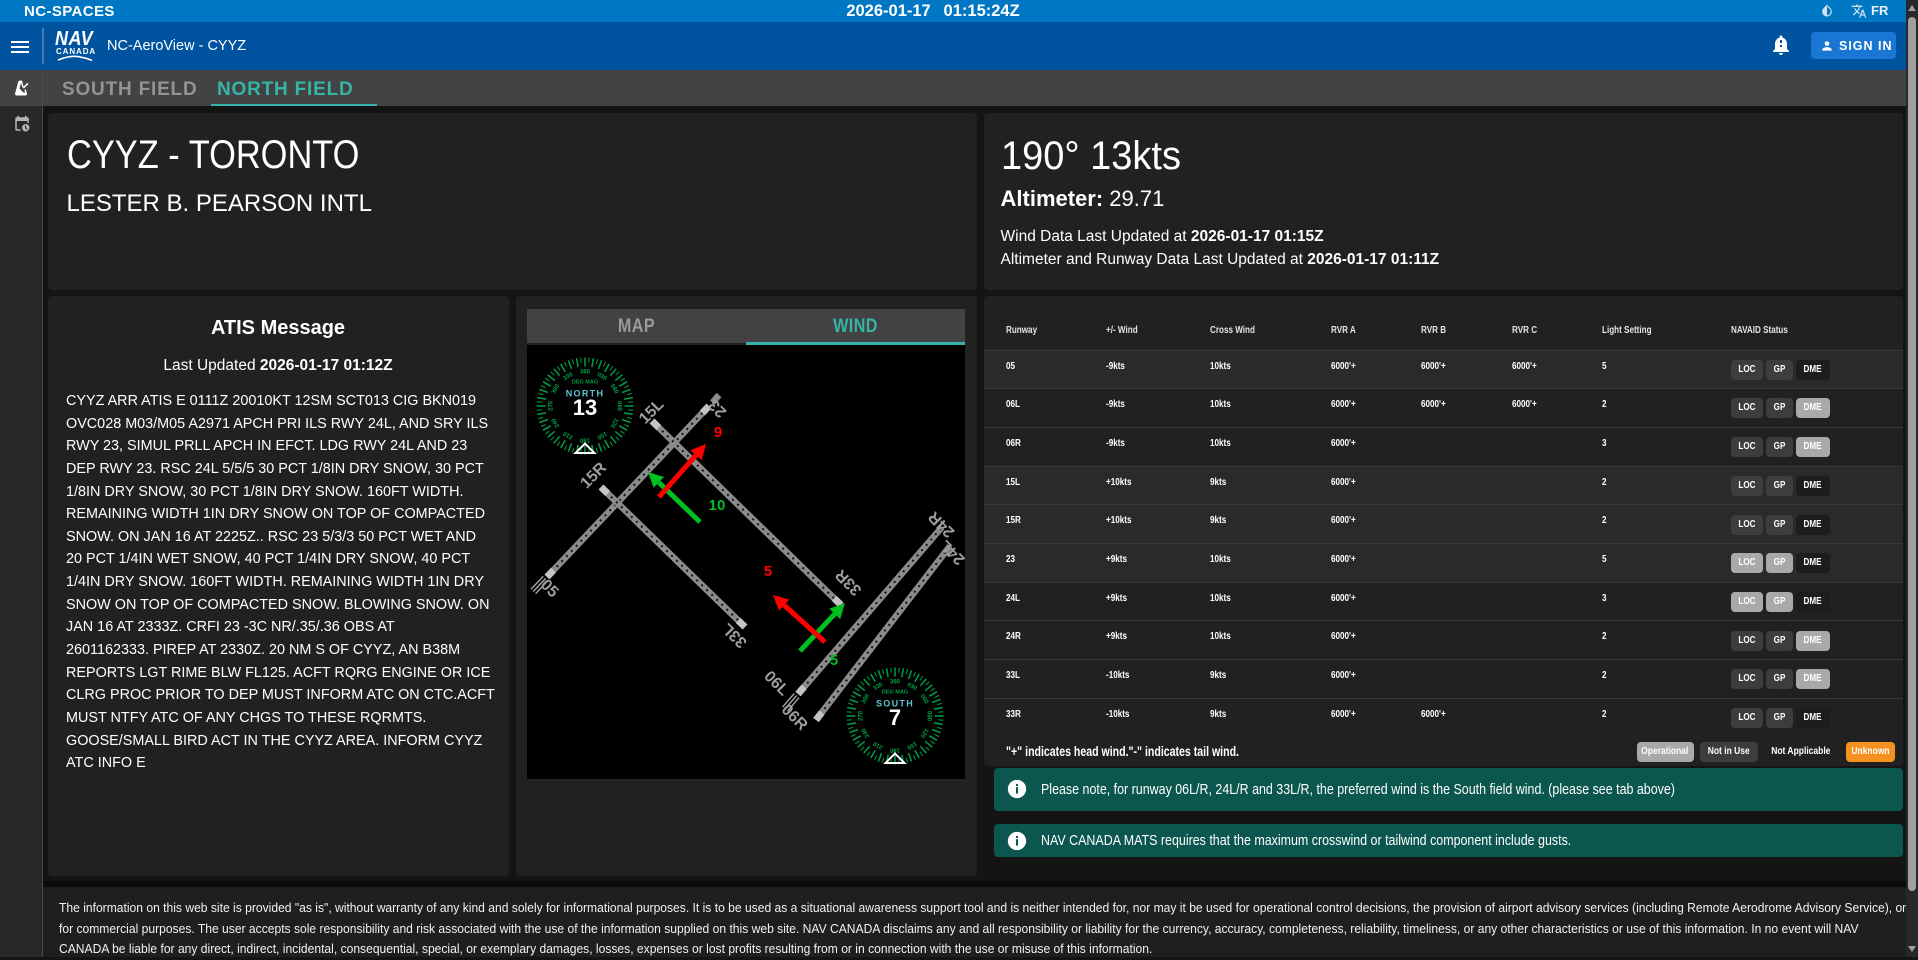 The width and height of the screenshot is (1918, 960). I want to click on svg-text: 10, so click(717, 505).